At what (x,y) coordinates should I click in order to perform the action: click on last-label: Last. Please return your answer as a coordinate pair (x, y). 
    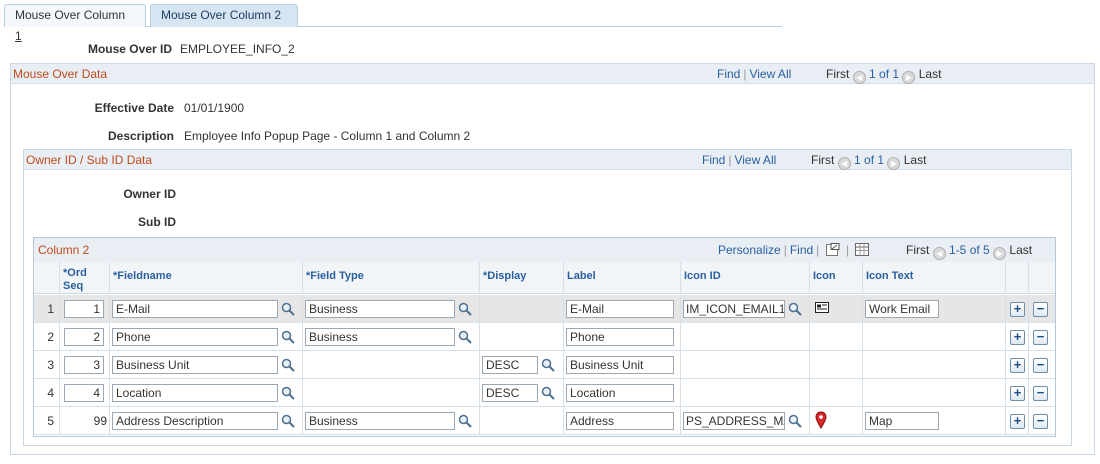
    Looking at the image, I should click on (1021, 250).